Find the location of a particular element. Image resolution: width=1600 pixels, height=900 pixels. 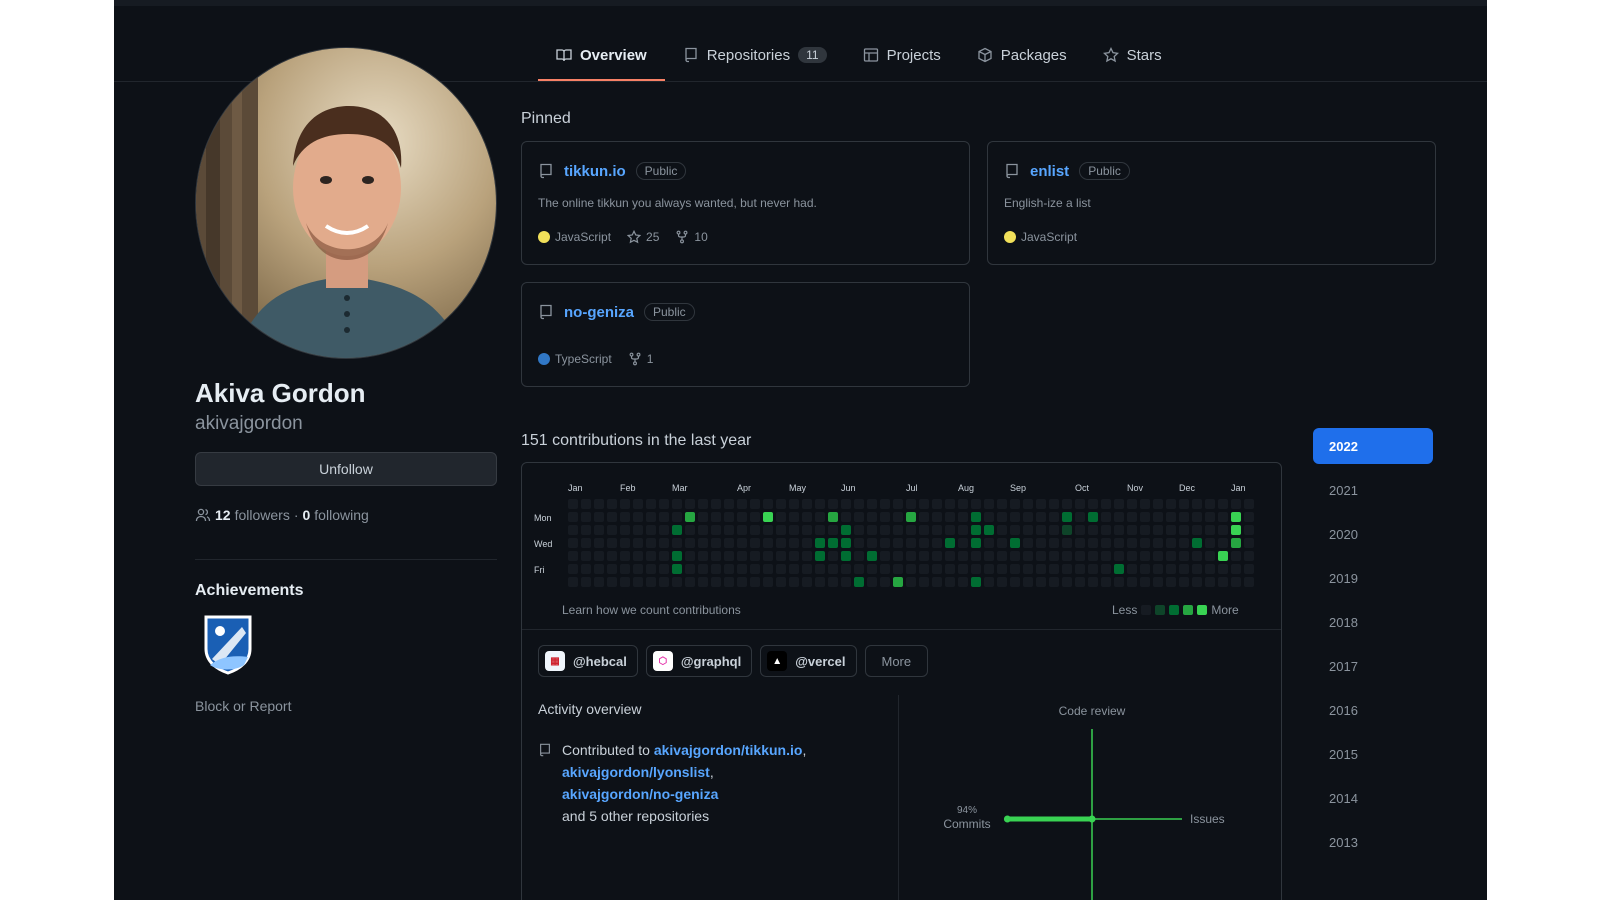

org-filter-hebcal: ▦ @hebcal is located at coordinates (588, 661).